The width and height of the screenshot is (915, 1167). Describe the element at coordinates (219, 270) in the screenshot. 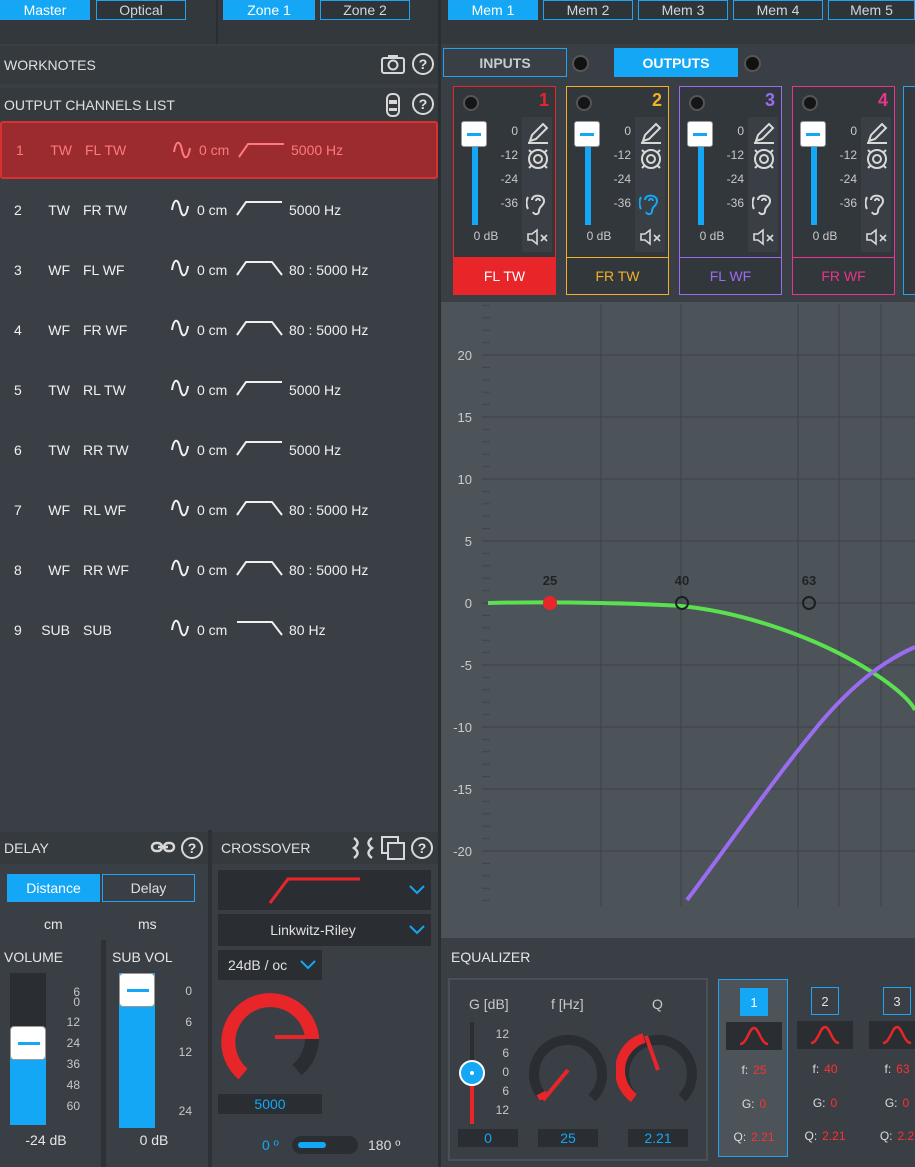

I see `table-row: 3 WF FL WF 0 cm 80 : 5000 Hz` at that location.